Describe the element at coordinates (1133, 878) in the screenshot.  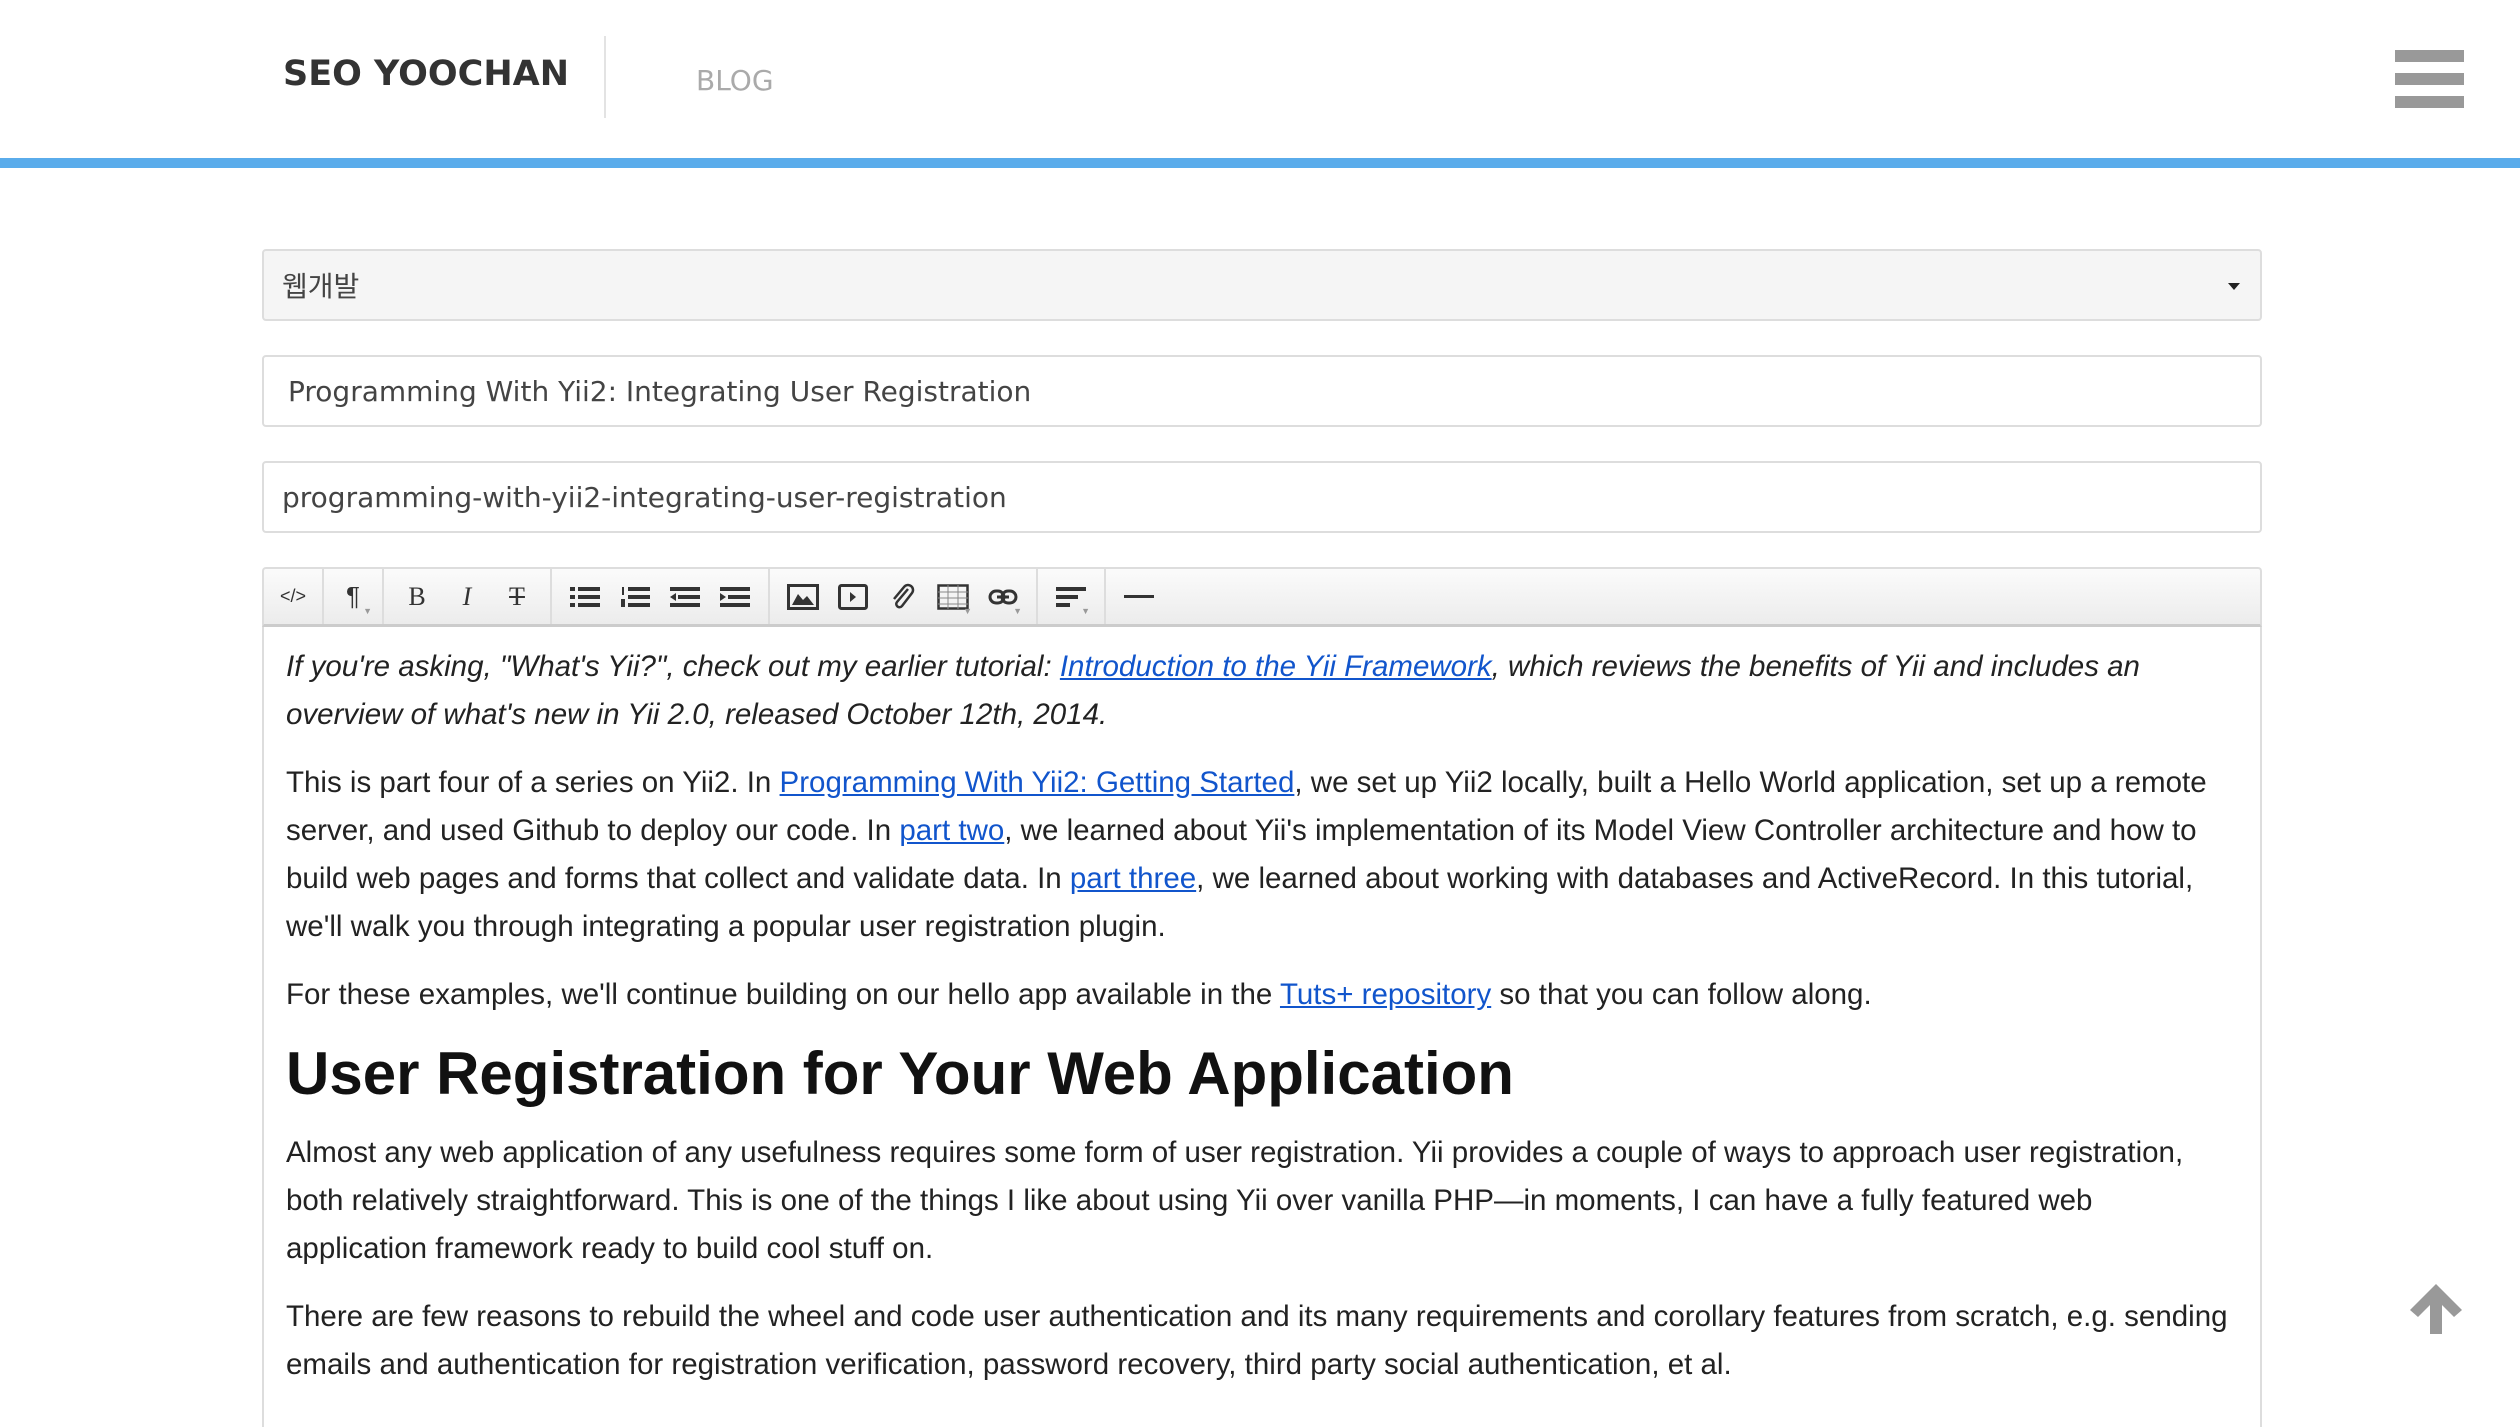
I see `part-three-link: part three` at that location.